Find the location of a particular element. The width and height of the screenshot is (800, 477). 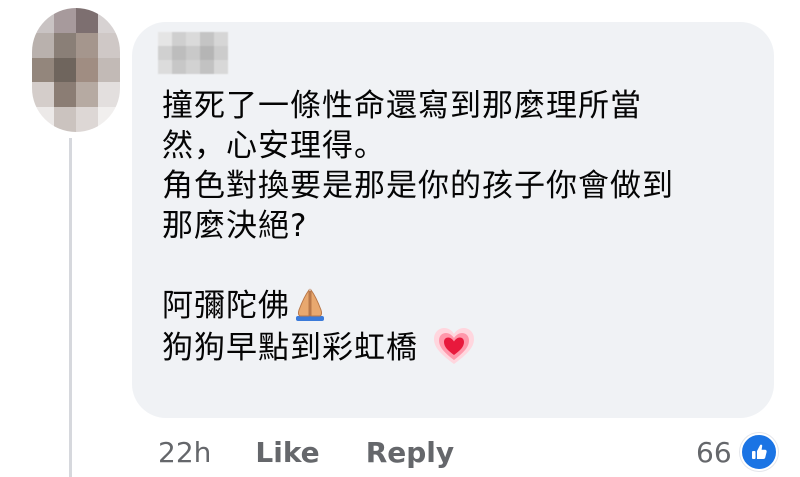

comment-line-with-emoji: 阿彌陀佛 is located at coordinates (462, 306).